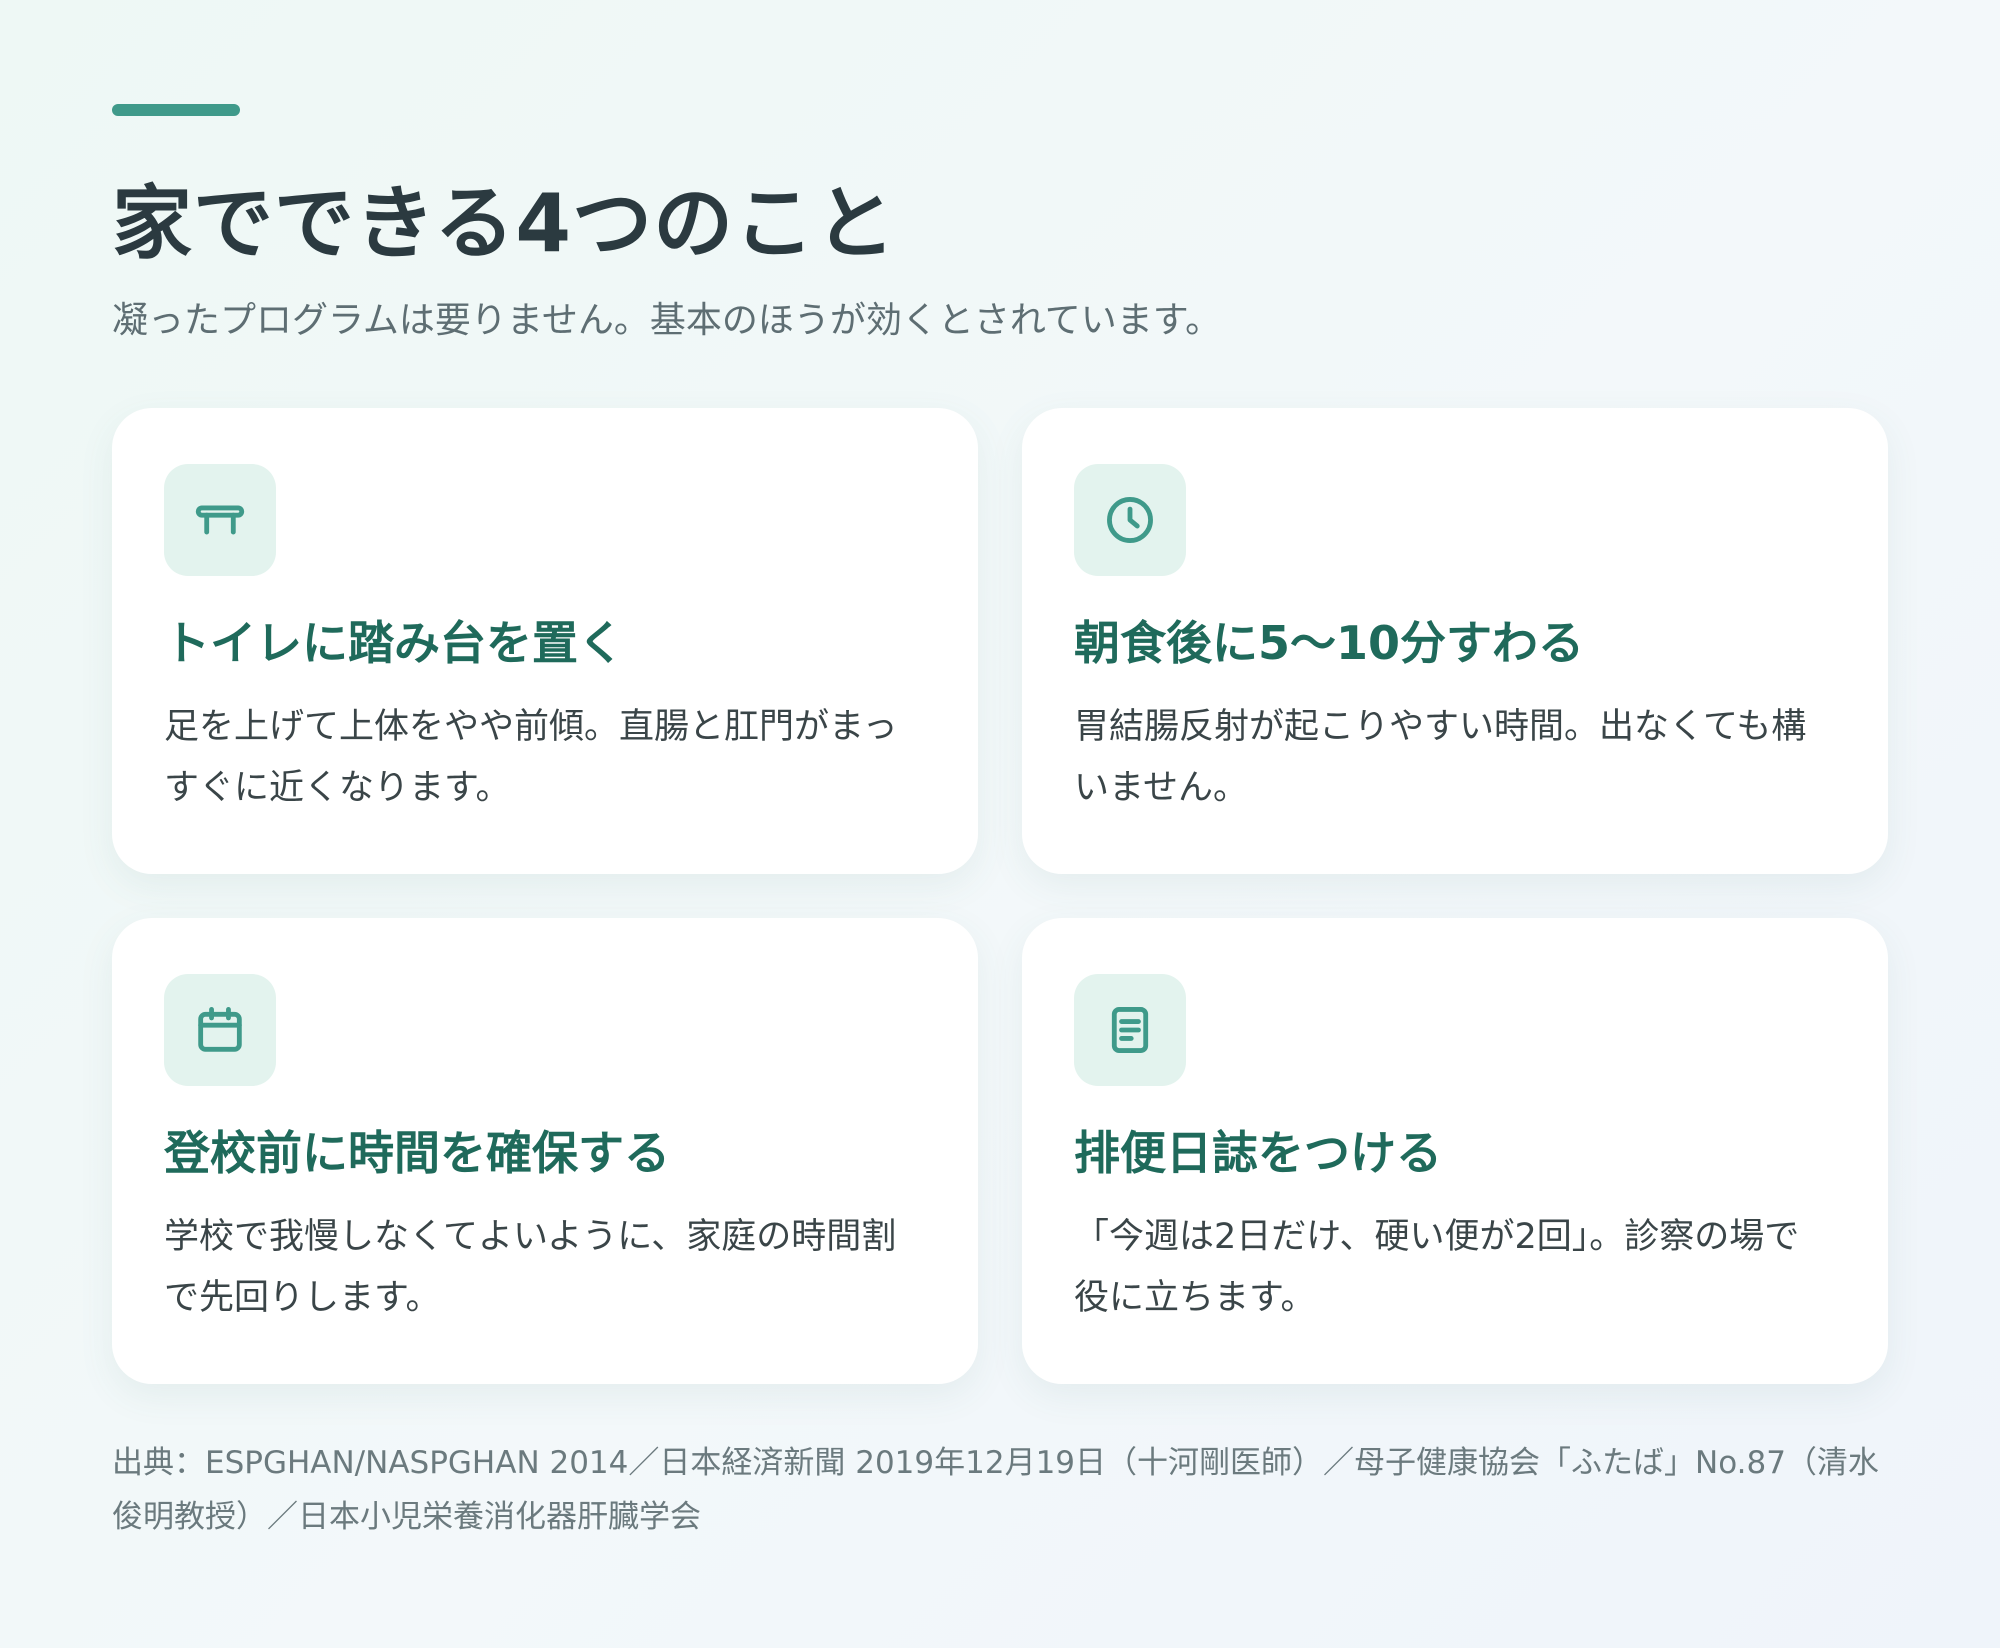 Image resolution: width=2000 pixels, height=1648 pixels. Describe the element at coordinates (394, 643) in the screenshot. I see `card-title: トイレに踏み台を置く` at that location.